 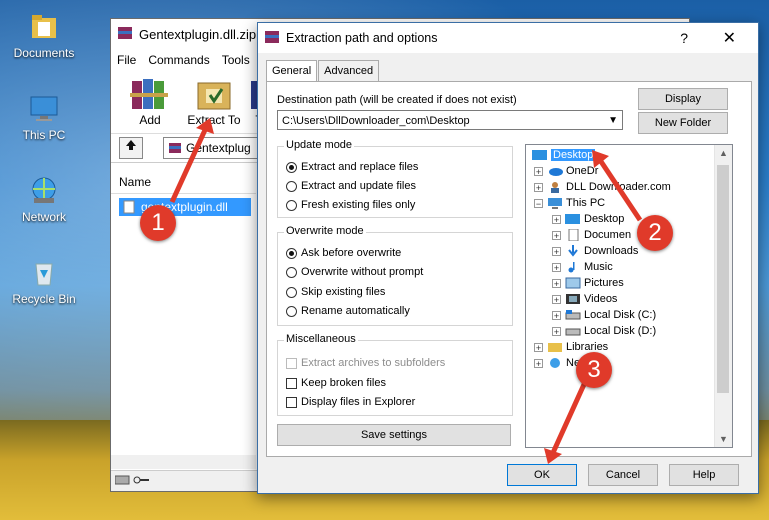 I want to click on annotation-badge-2: 2, so click(x=655, y=233).